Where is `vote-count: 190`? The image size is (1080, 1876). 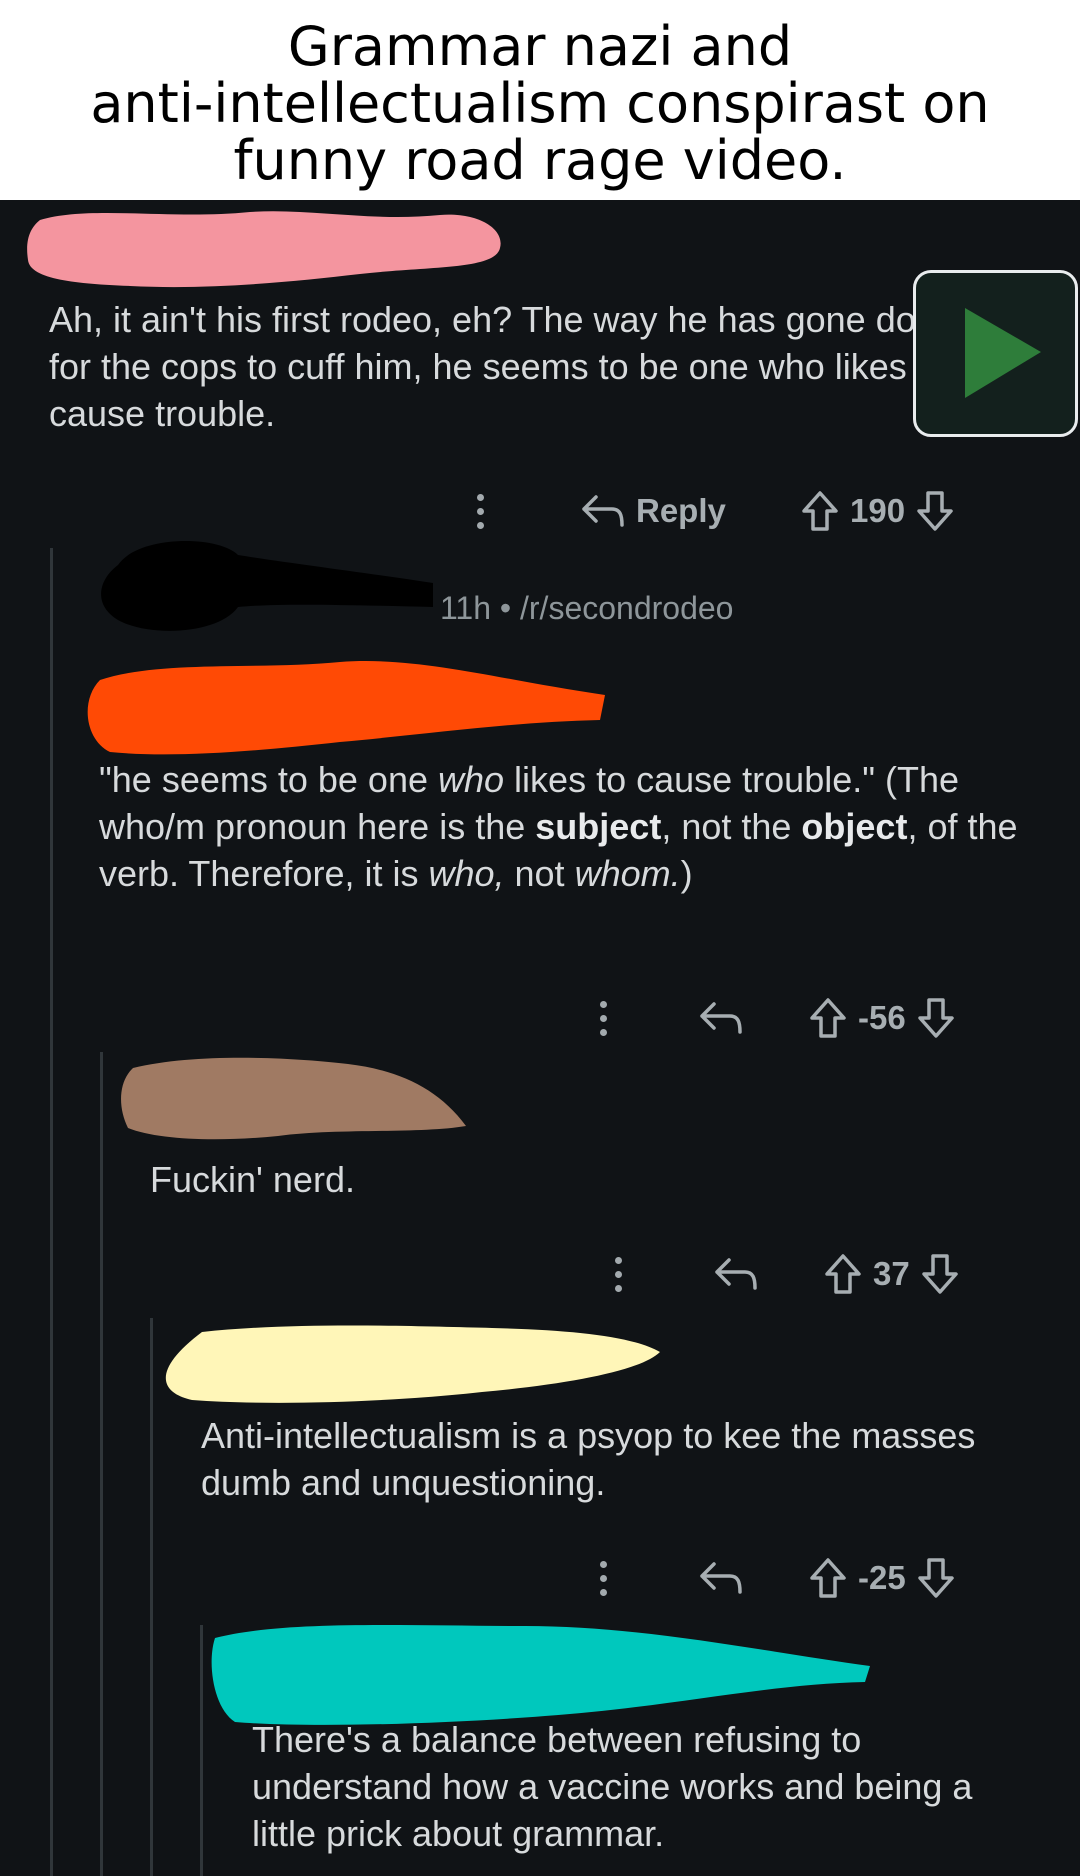
vote-count: 190 is located at coordinates (878, 510).